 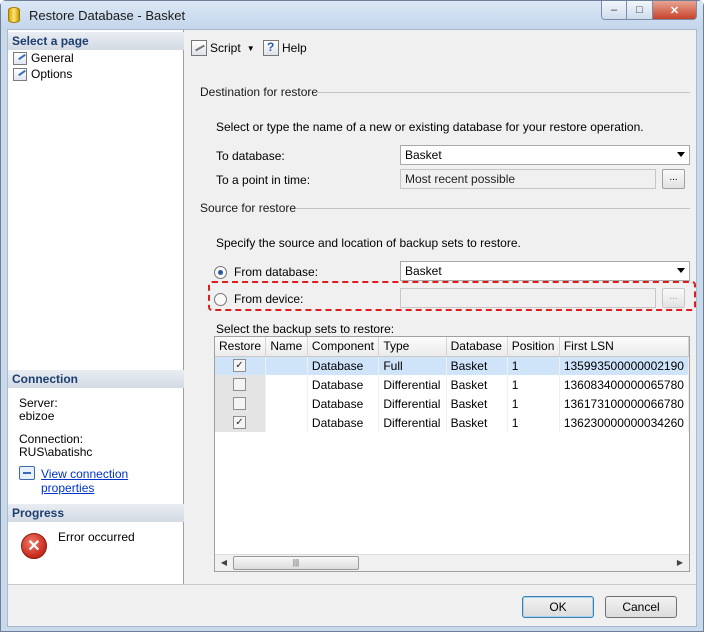 I want to click on connection-header: Connection, so click(x=96, y=379).